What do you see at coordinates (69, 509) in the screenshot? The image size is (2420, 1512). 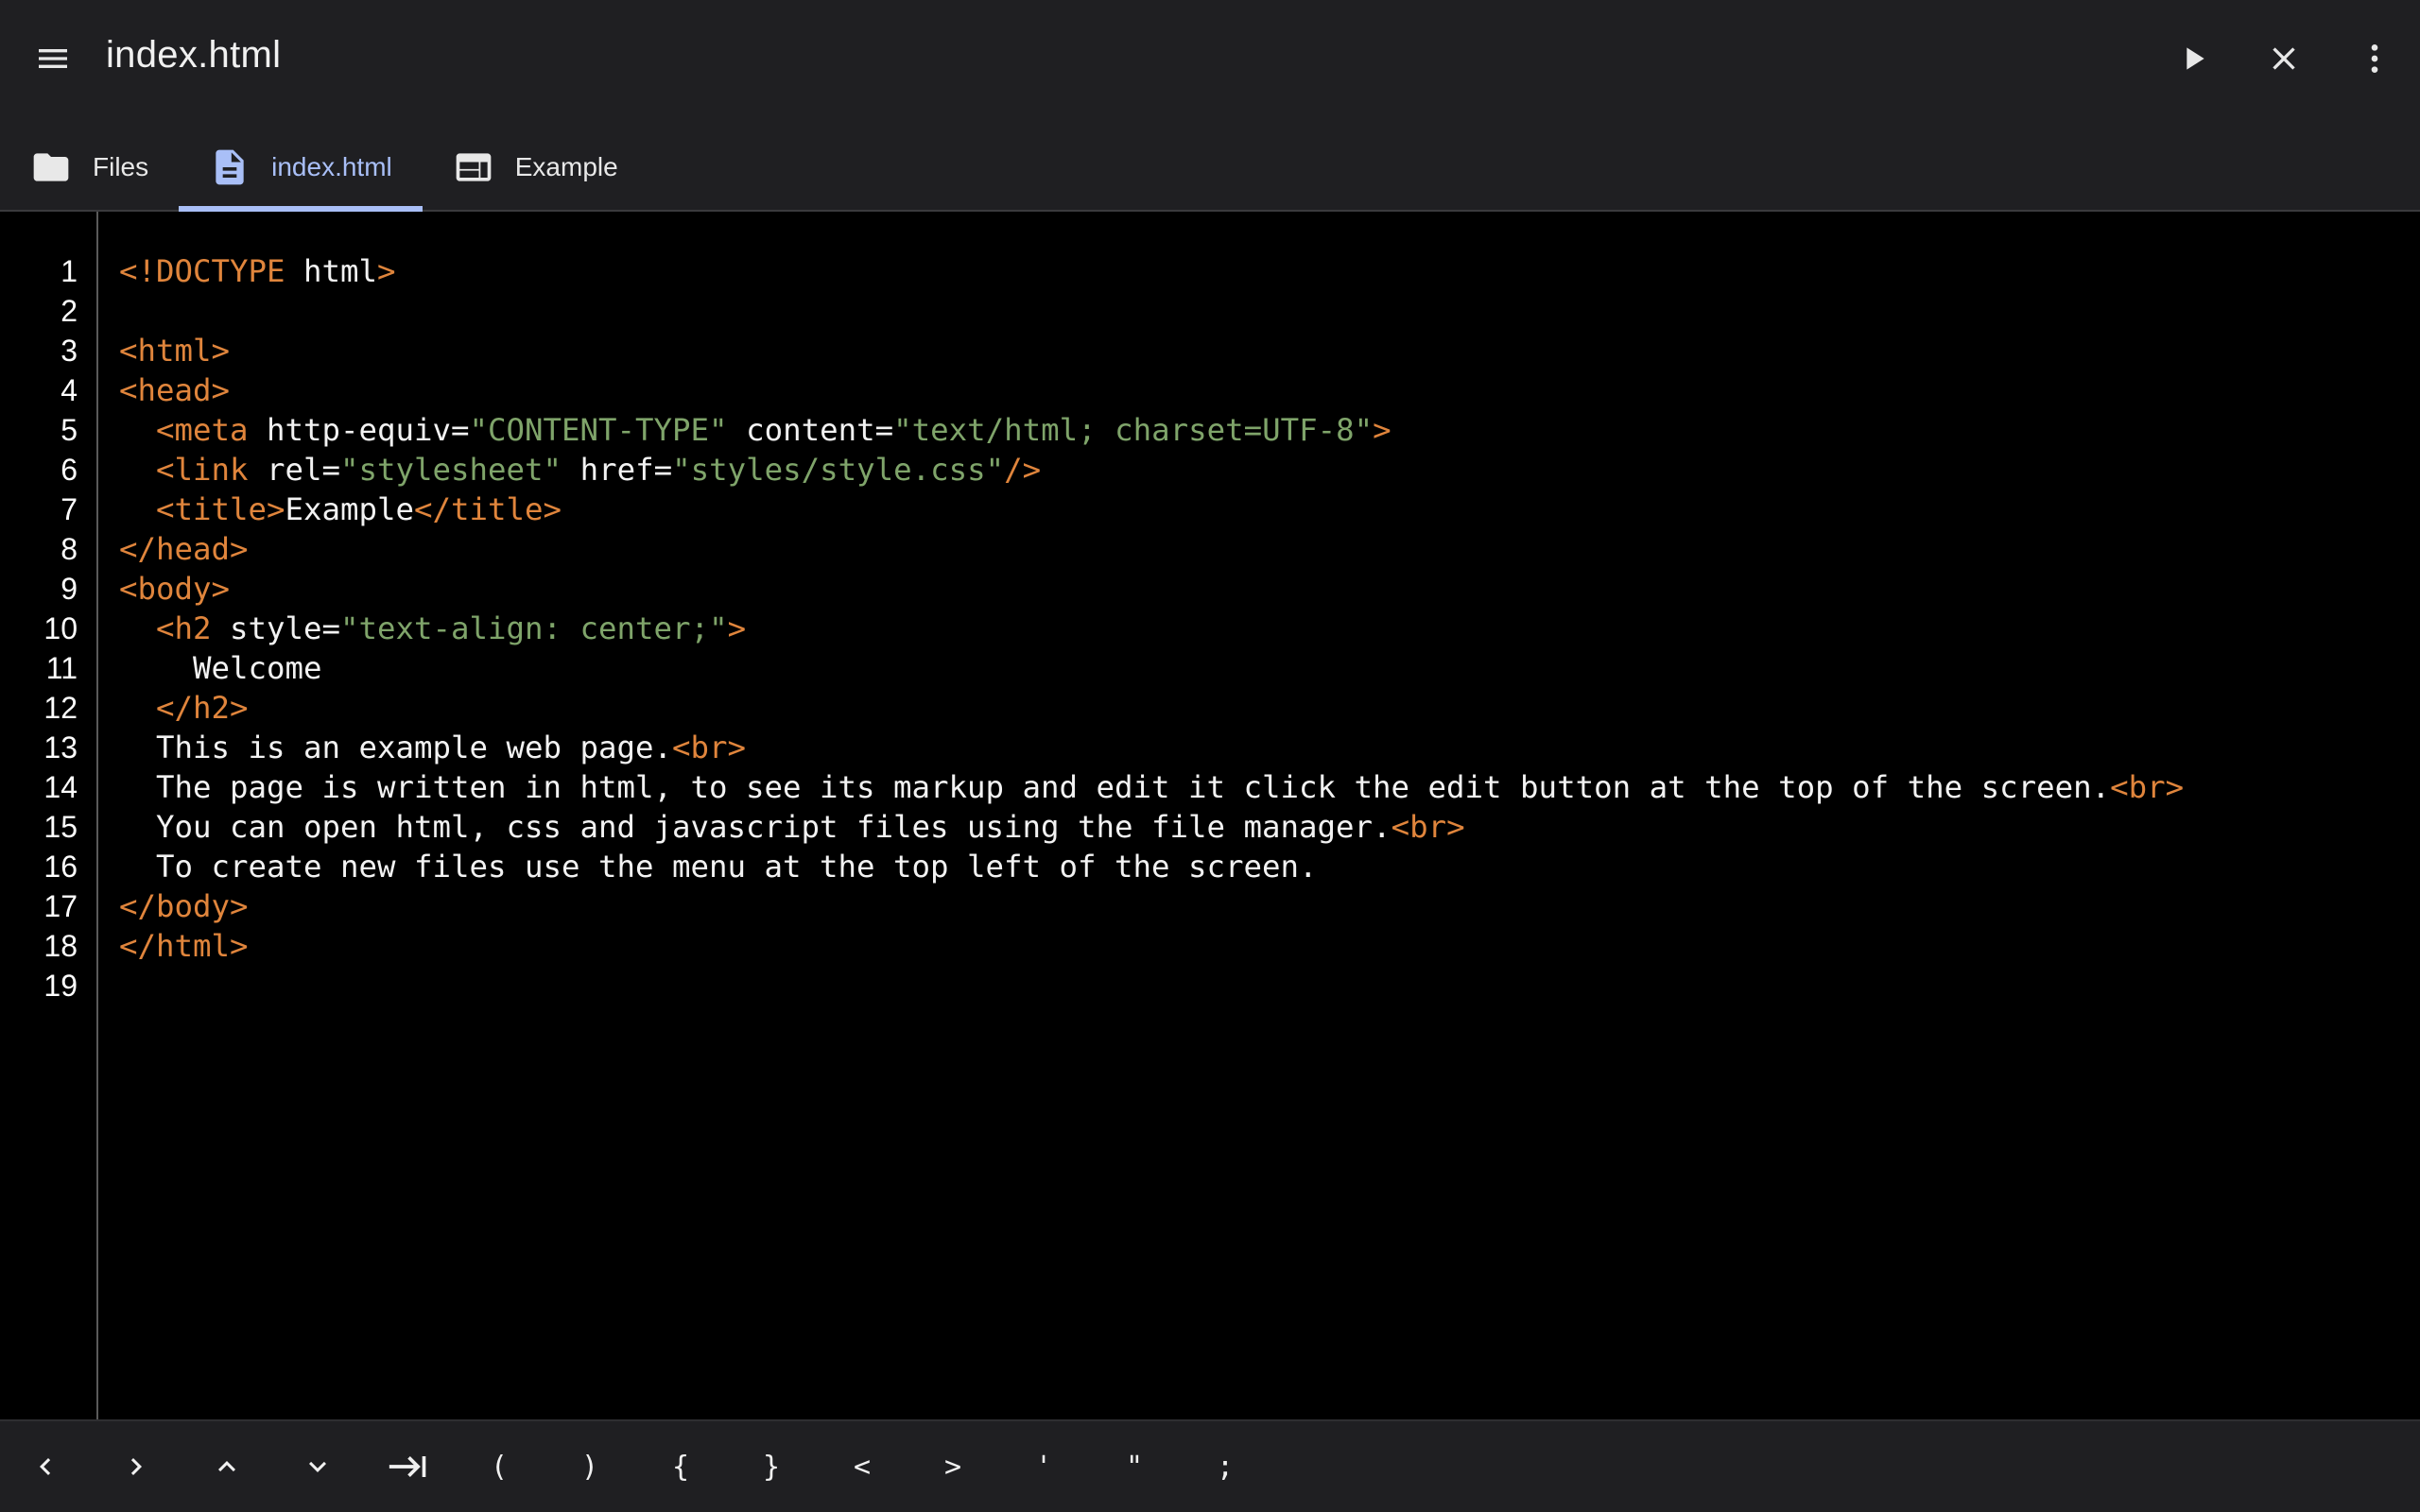 I see `line-number: 7` at bounding box center [69, 509].